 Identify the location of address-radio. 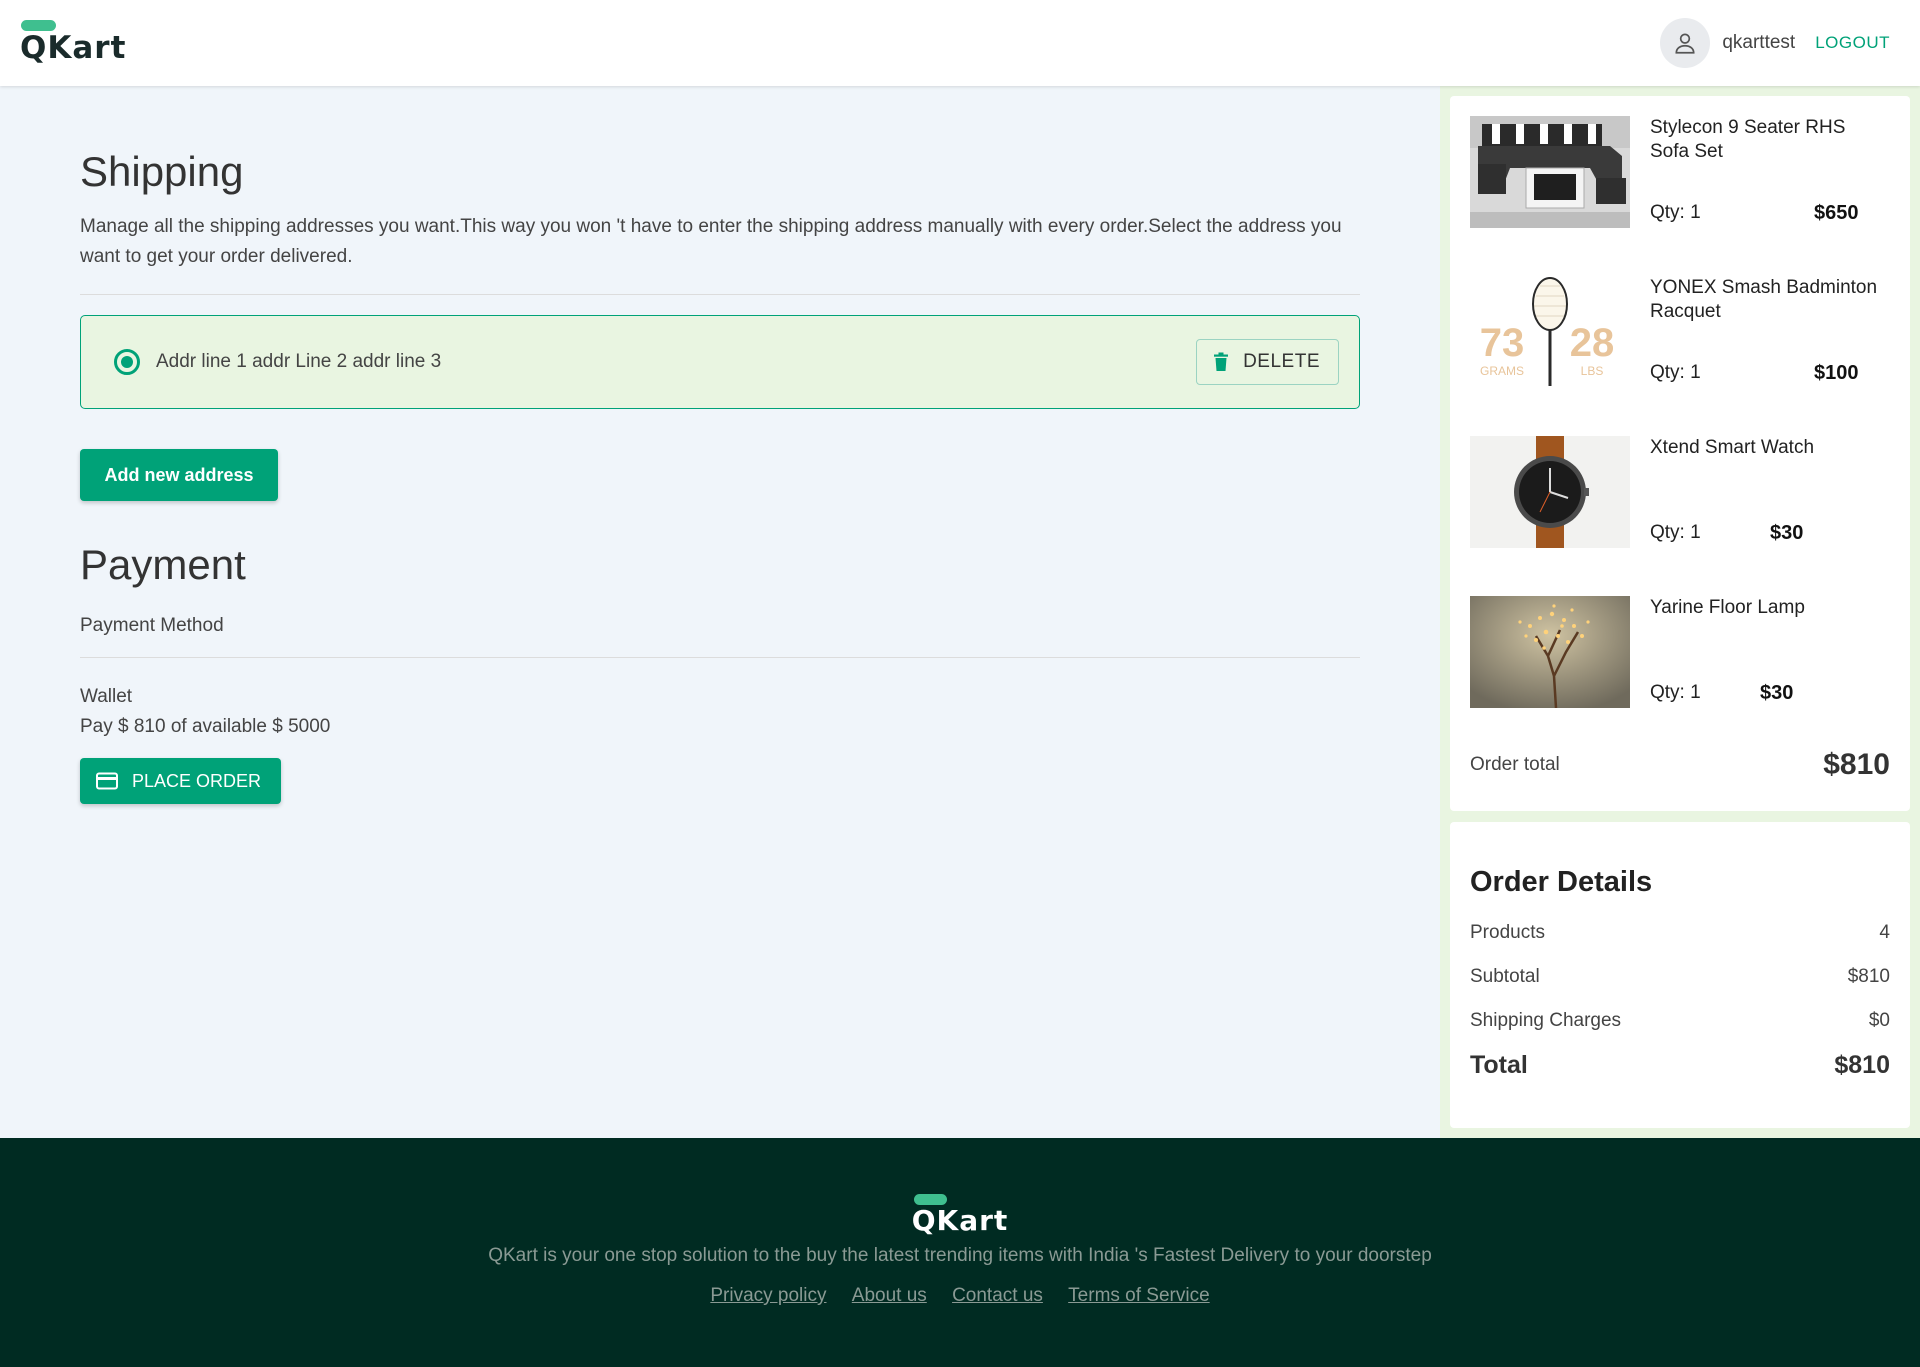
(127, 362).